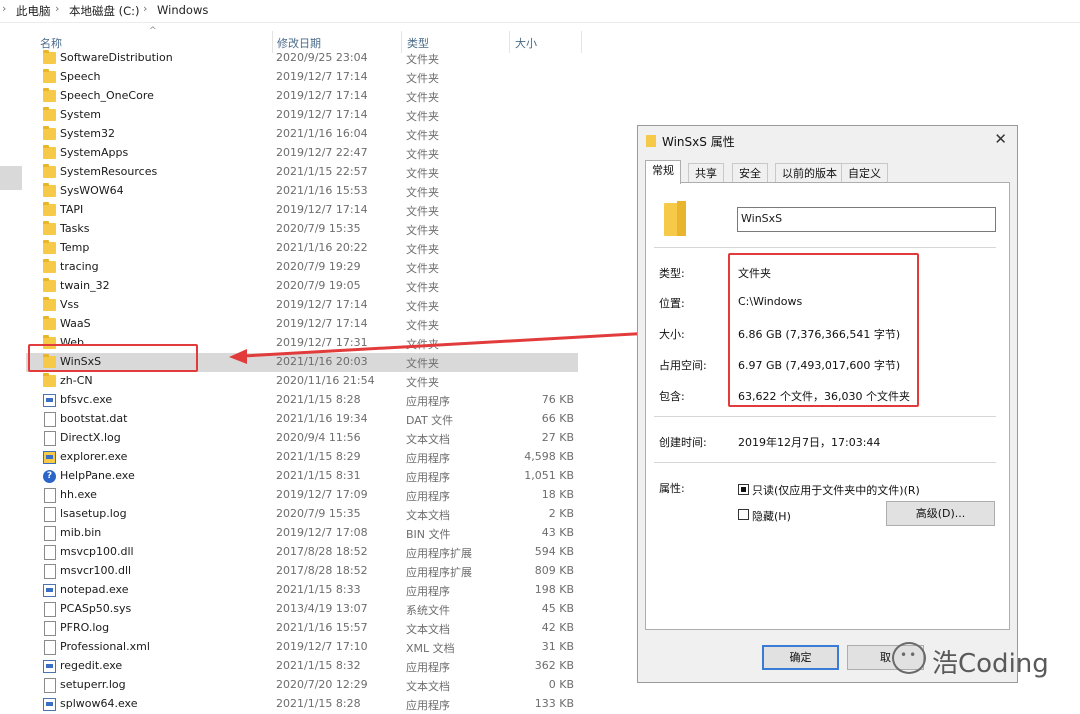 This screenshot has height=714, width=1080. What do you see at coordinates (864, 173) in the screenshot?
I see `tab-customize: 自定义` at bounding box center [864, 173].